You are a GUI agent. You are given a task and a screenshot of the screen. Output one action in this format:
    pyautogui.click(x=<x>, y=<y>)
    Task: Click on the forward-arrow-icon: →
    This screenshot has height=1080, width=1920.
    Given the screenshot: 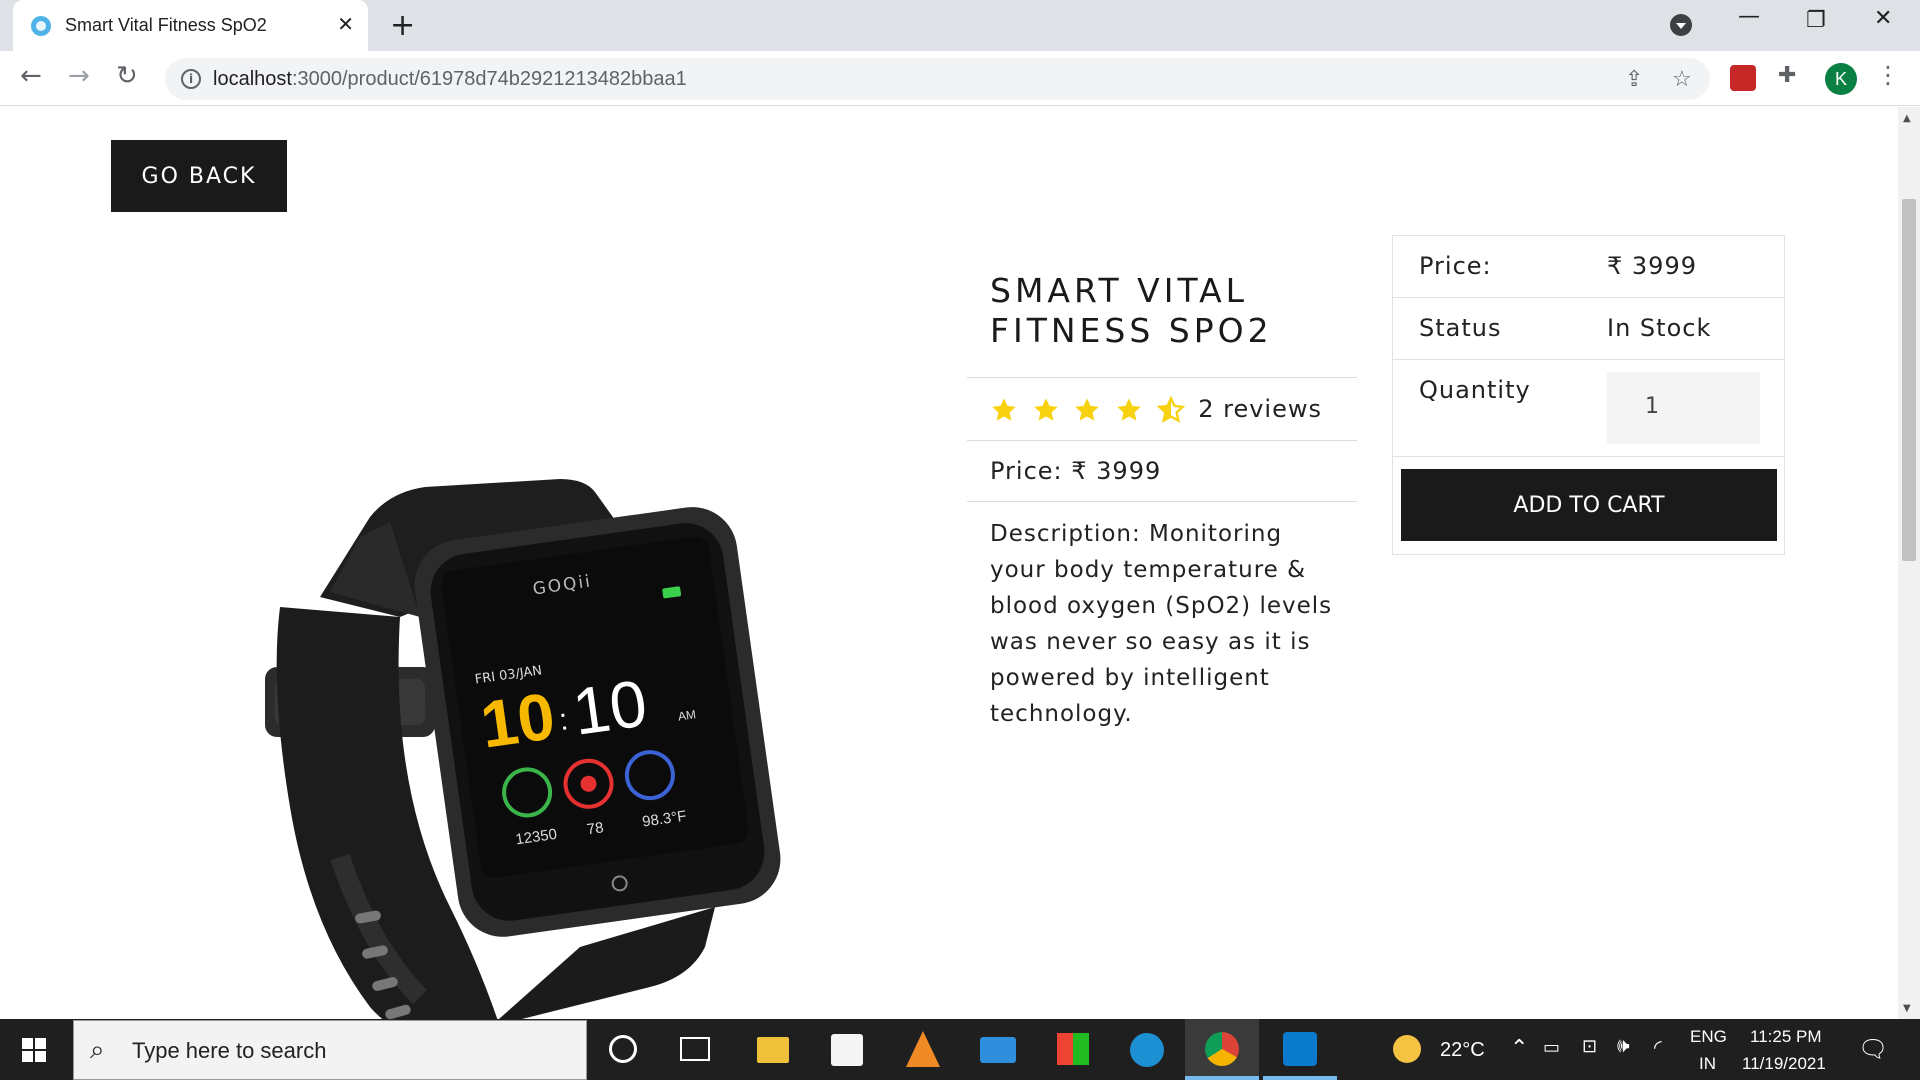 What is the action you would take?
    pyautogui.click(x=79, y=76)
    